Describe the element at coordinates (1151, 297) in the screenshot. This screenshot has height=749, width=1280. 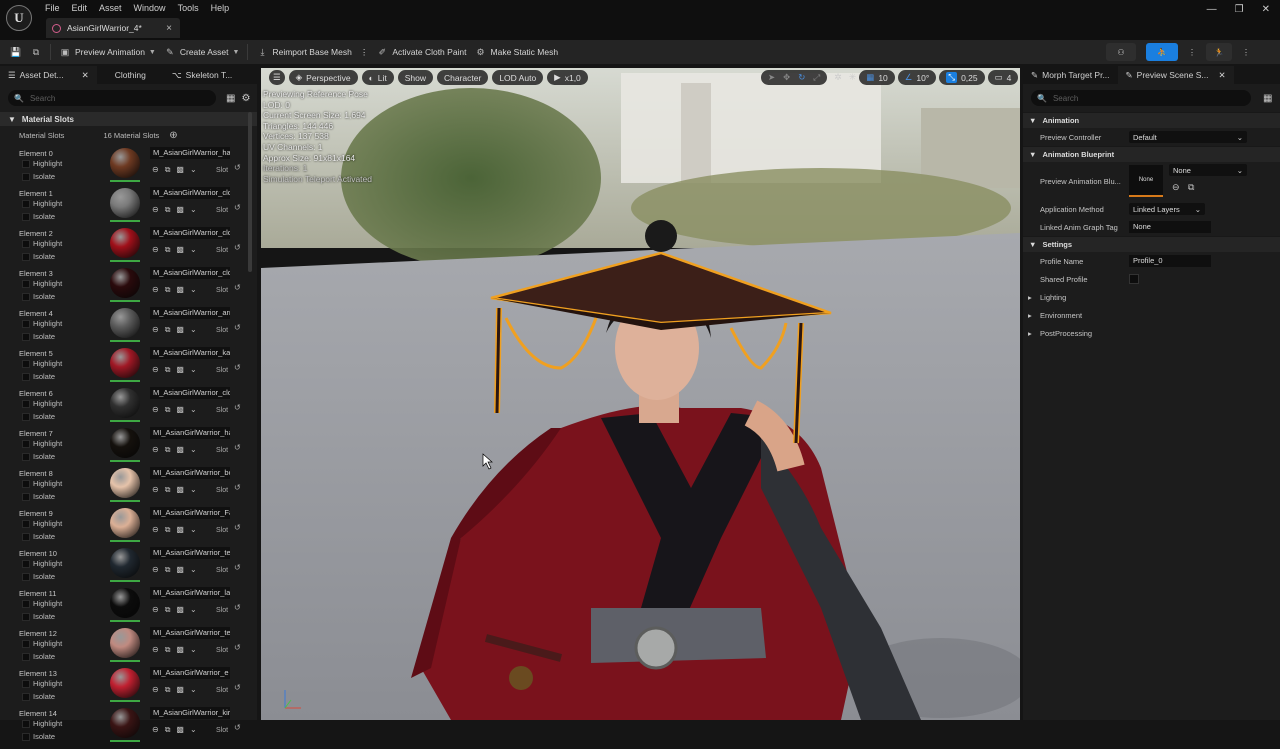
I see `lighting-row: ▸ Lighting` at that location.